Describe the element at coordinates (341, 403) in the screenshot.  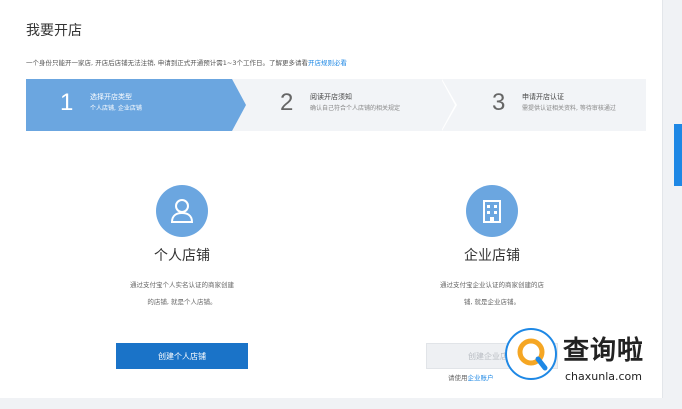
I see `bottom-divider` at that location.